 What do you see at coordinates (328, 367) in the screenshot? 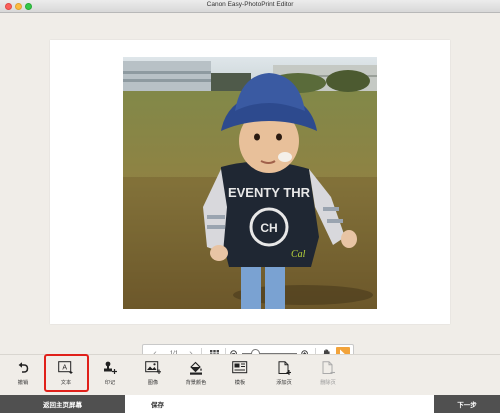
I see `delete-page-icon` at bounding box center [328, 367].